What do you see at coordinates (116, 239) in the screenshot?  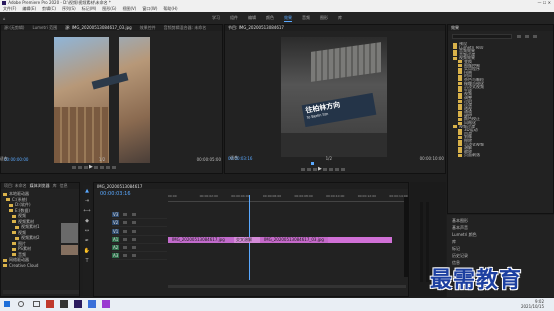 I see `track-label: A1` at bounding box center [116, 239].